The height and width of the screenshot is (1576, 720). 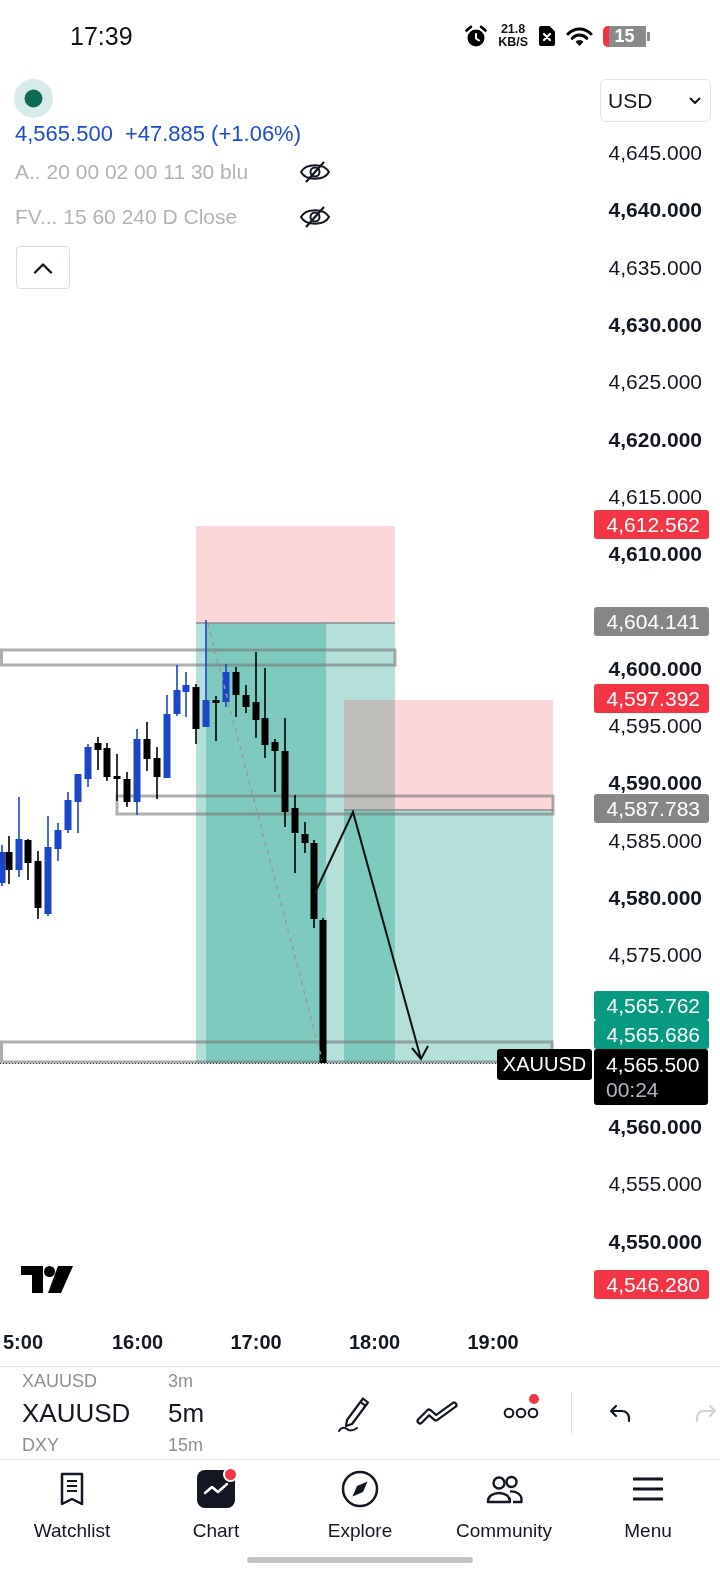 What do you see at coordinates (579, 36) in the screenshot?
I see `wifi-icon` at bounding box center [579, 36].